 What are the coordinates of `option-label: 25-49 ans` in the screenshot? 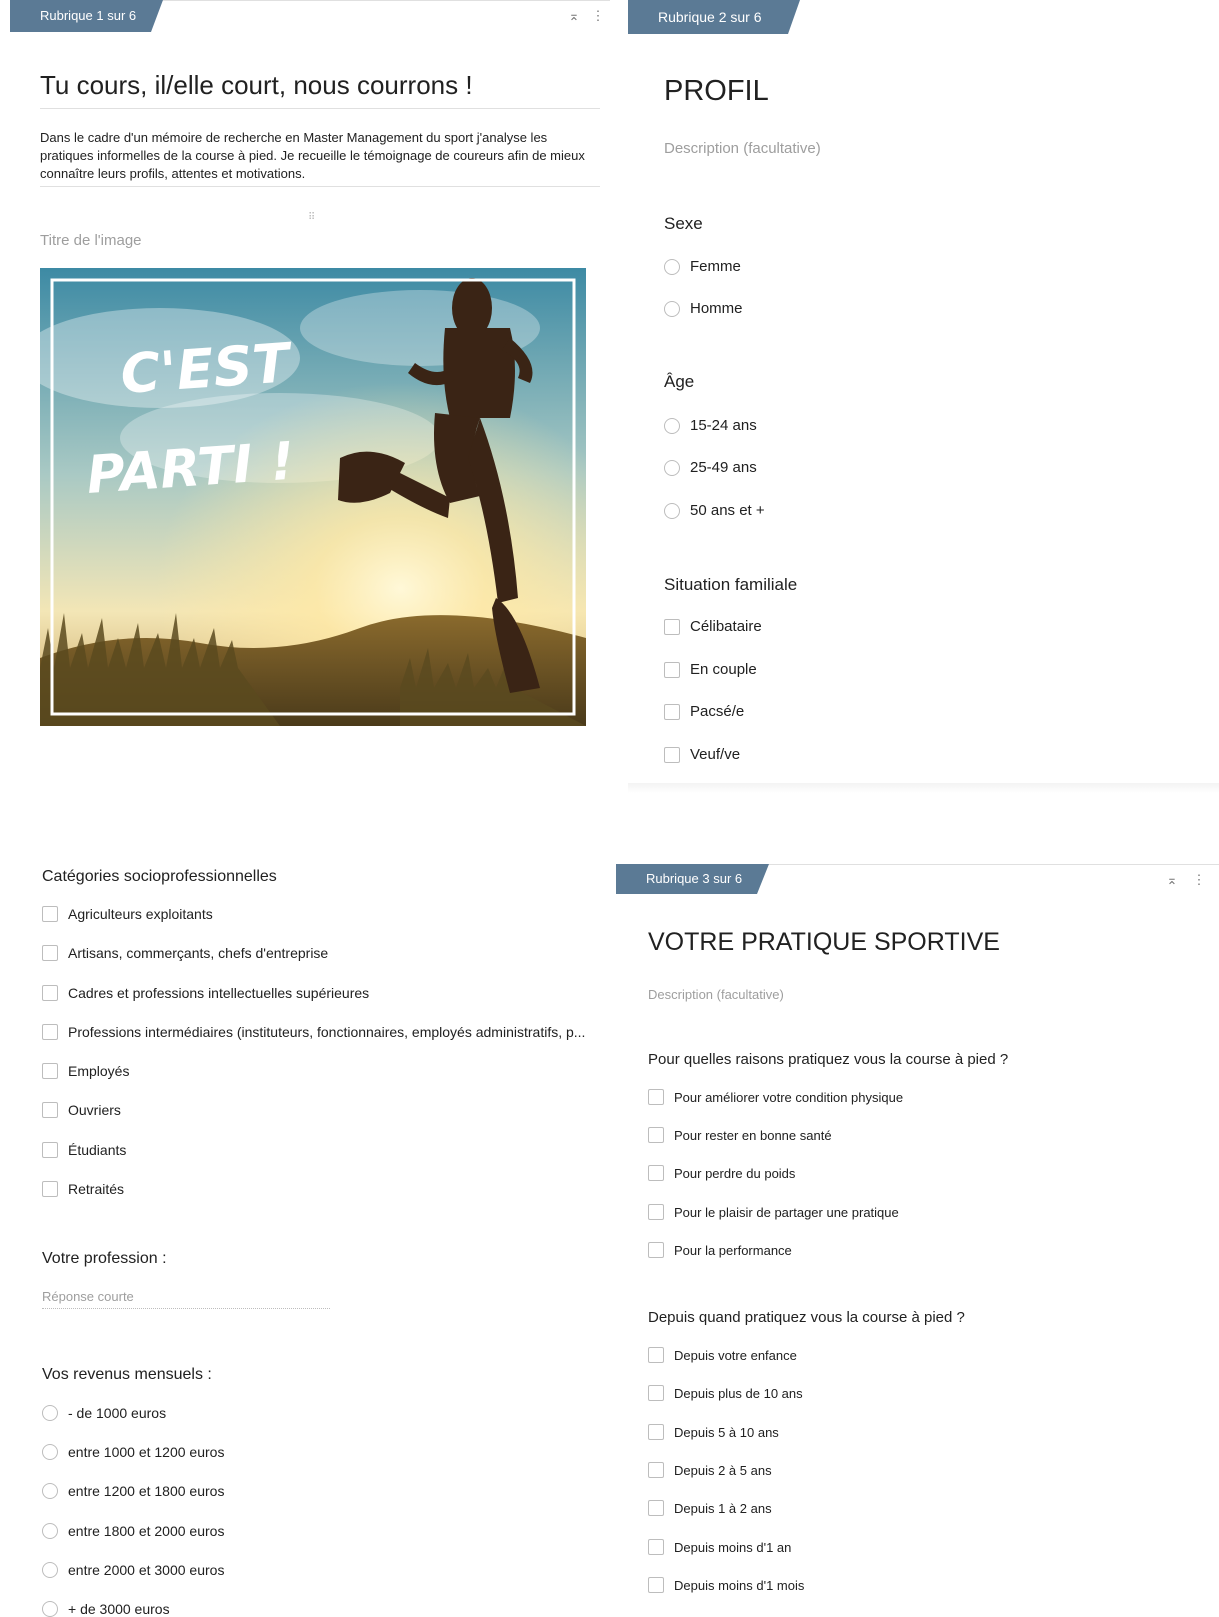 It's located at (723, 467).